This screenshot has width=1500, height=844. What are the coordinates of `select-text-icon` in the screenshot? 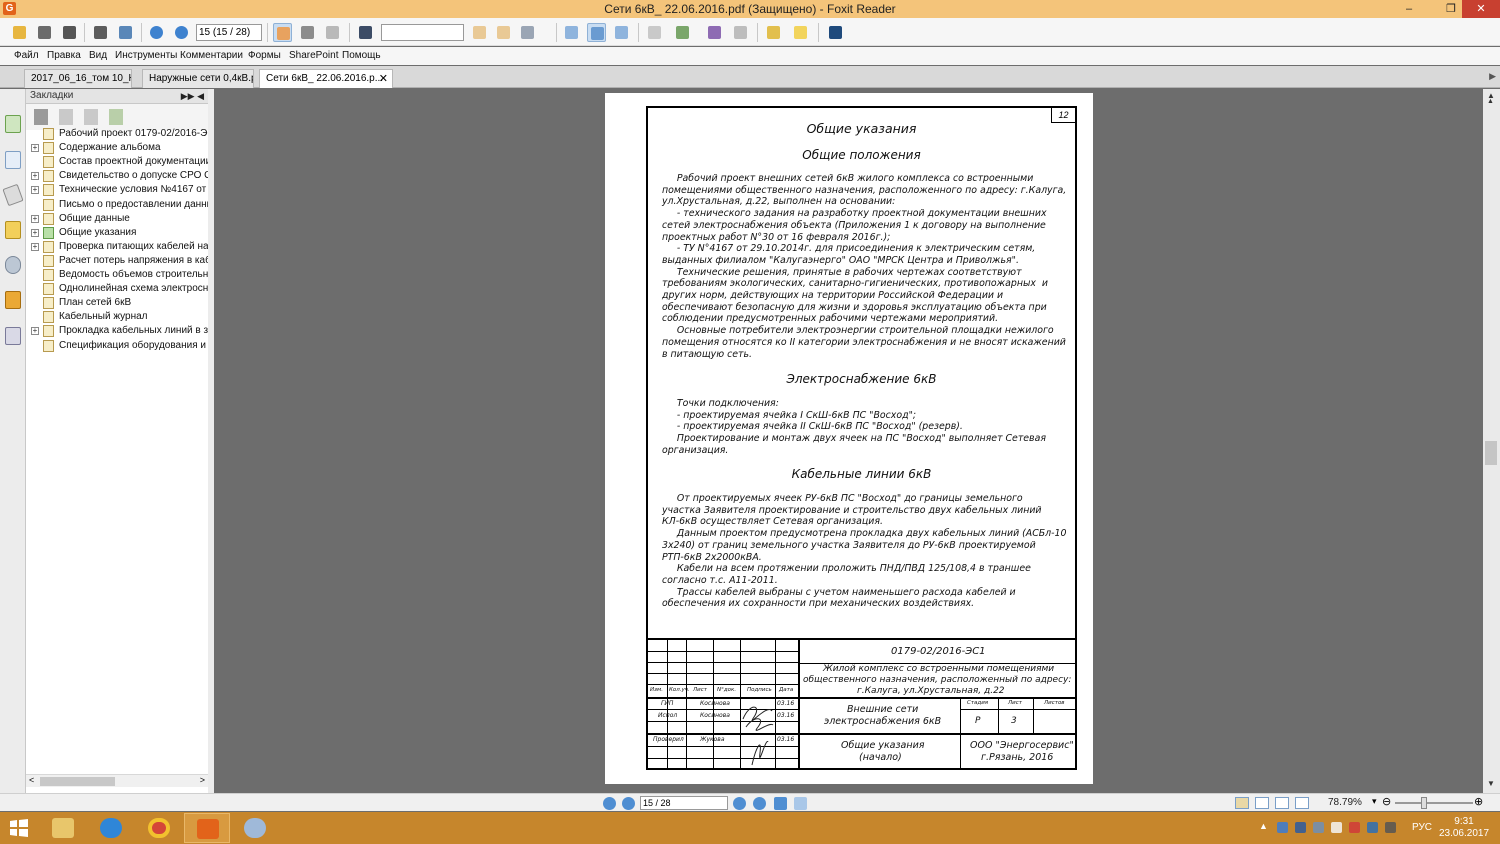 It's located at (307, 32).